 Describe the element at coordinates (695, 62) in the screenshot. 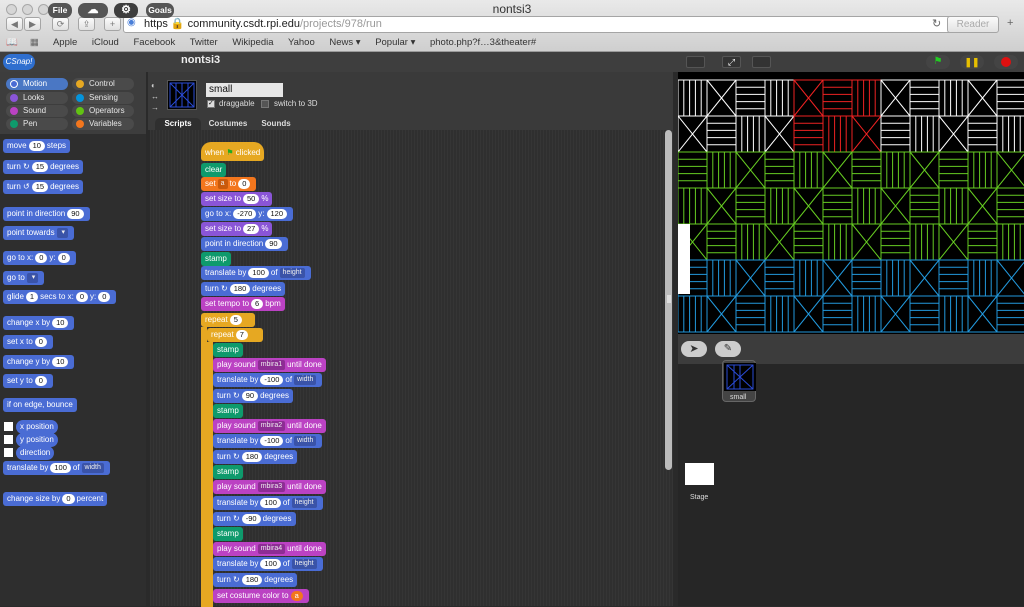

I see `stage-size-icon` at that location.